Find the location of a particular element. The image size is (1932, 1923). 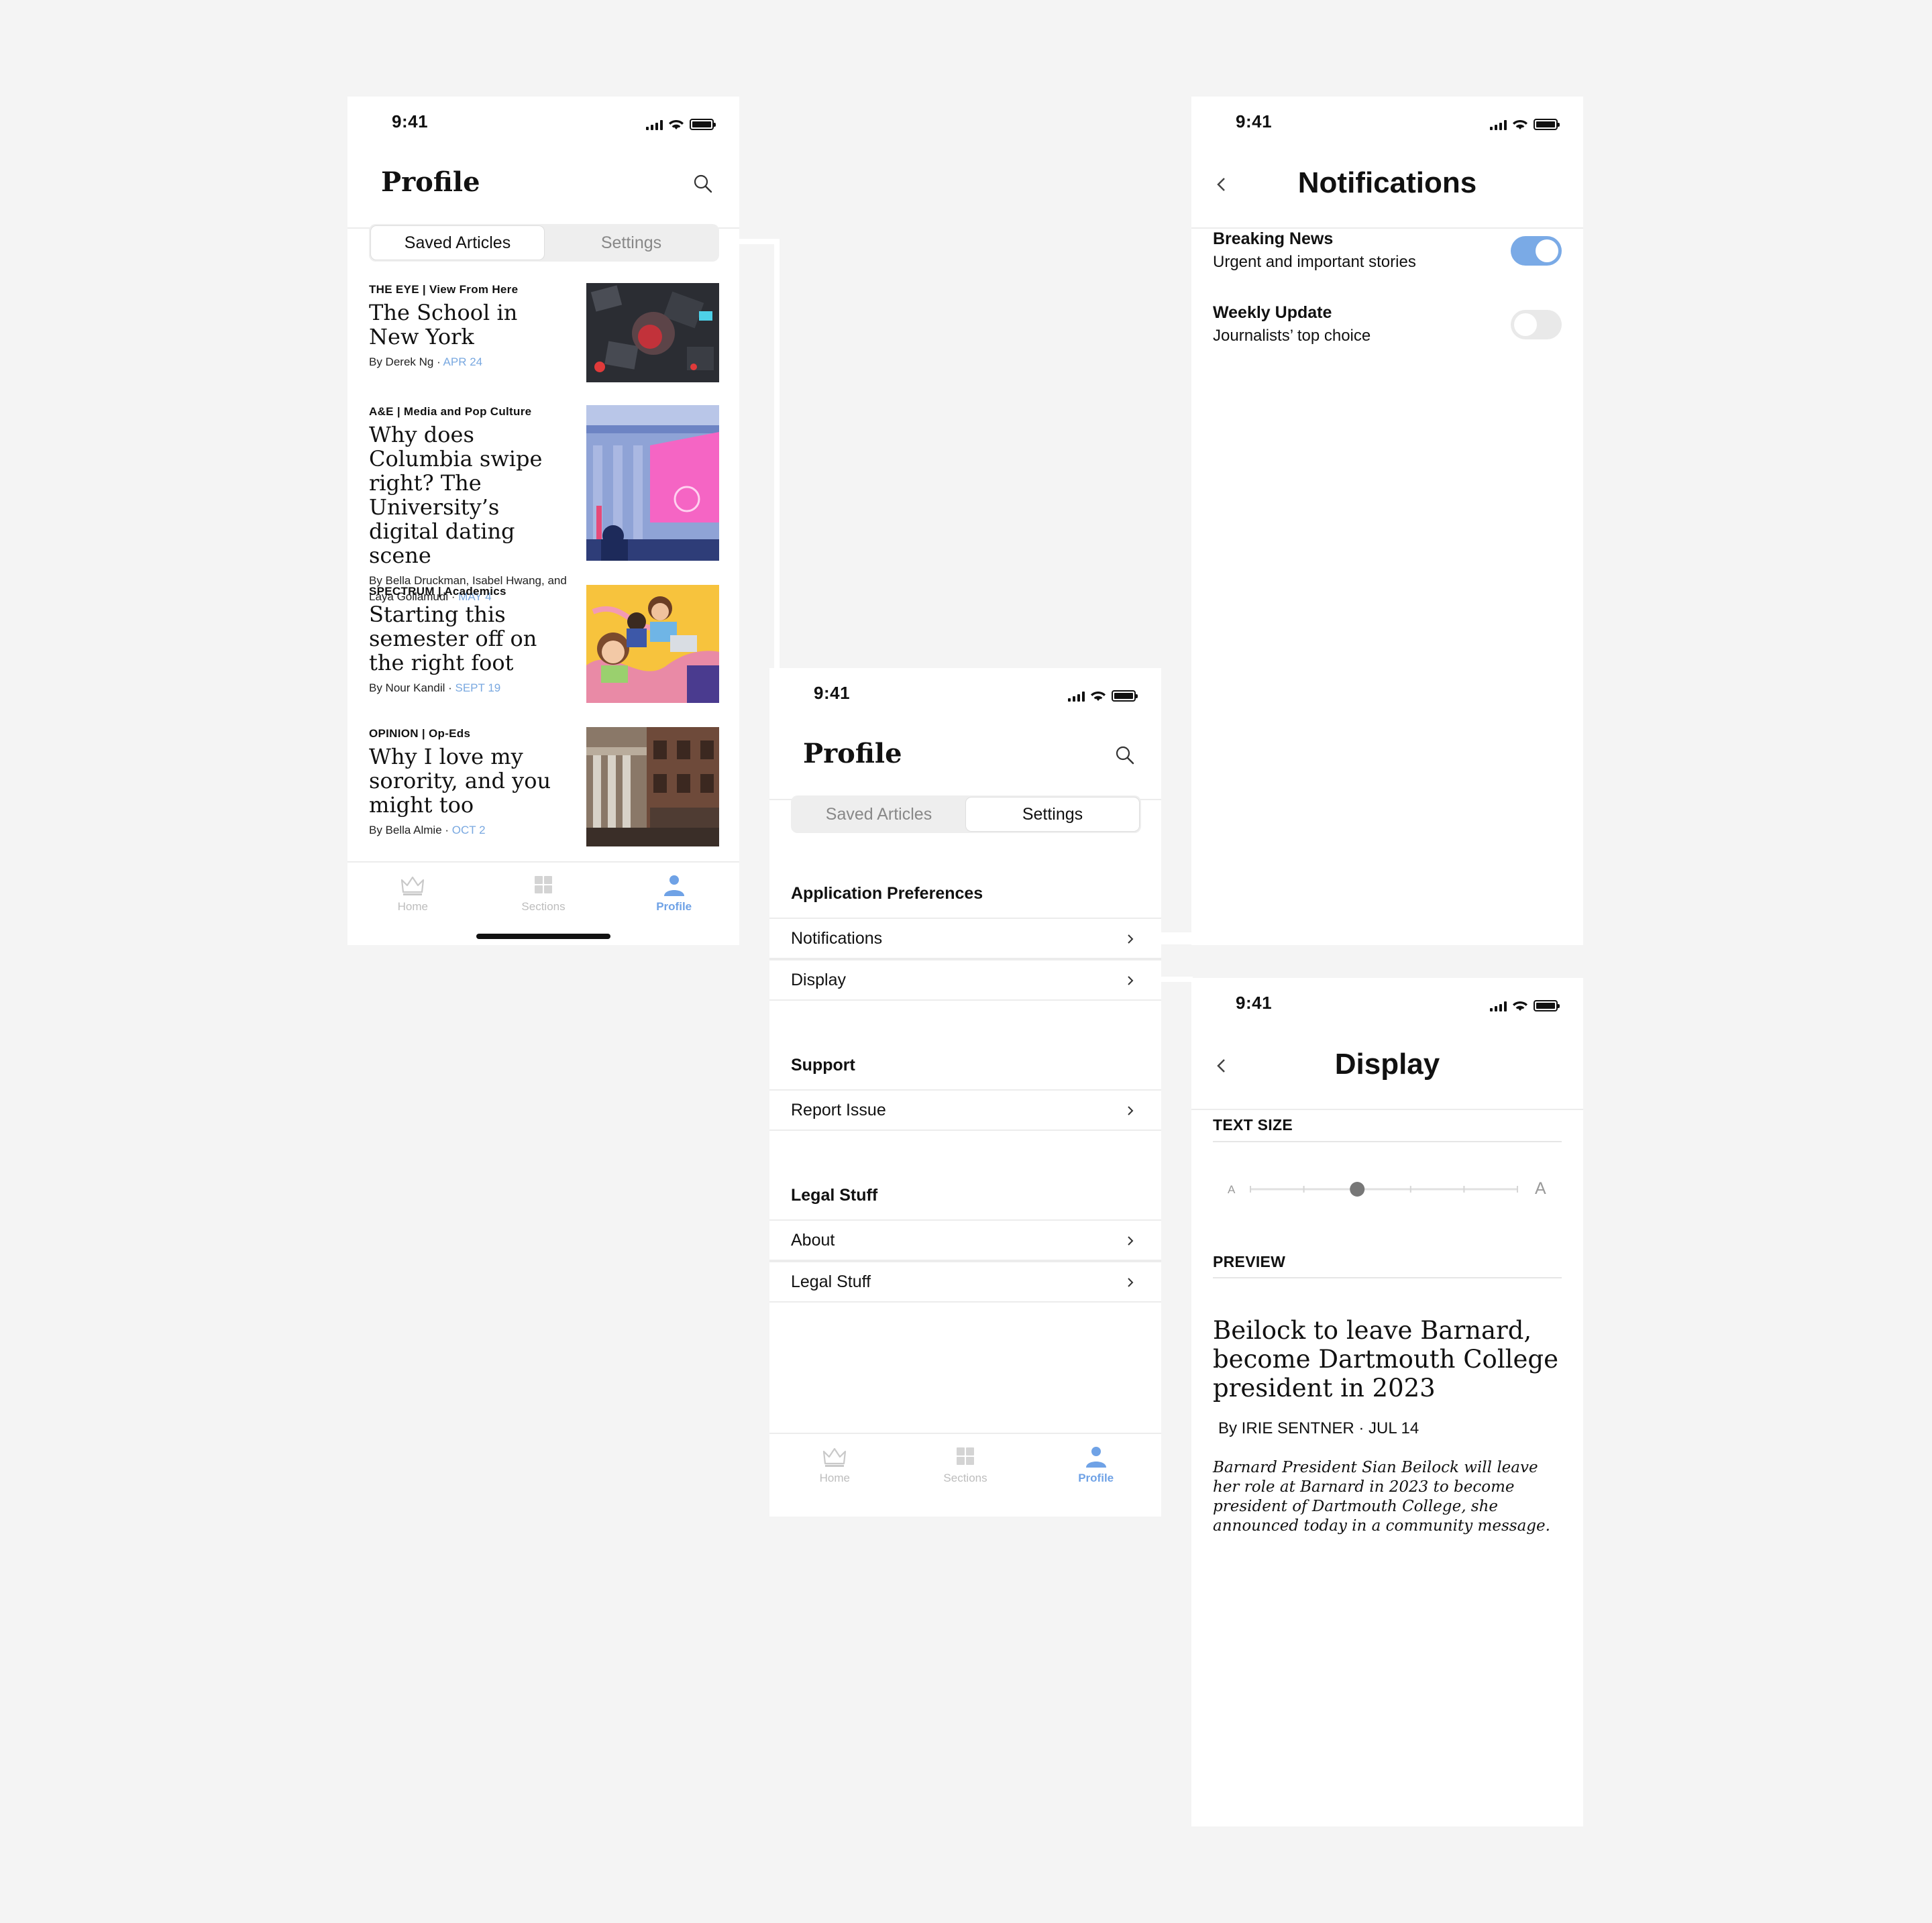

page-title: Notifications is located at coordinates (1387, 182).